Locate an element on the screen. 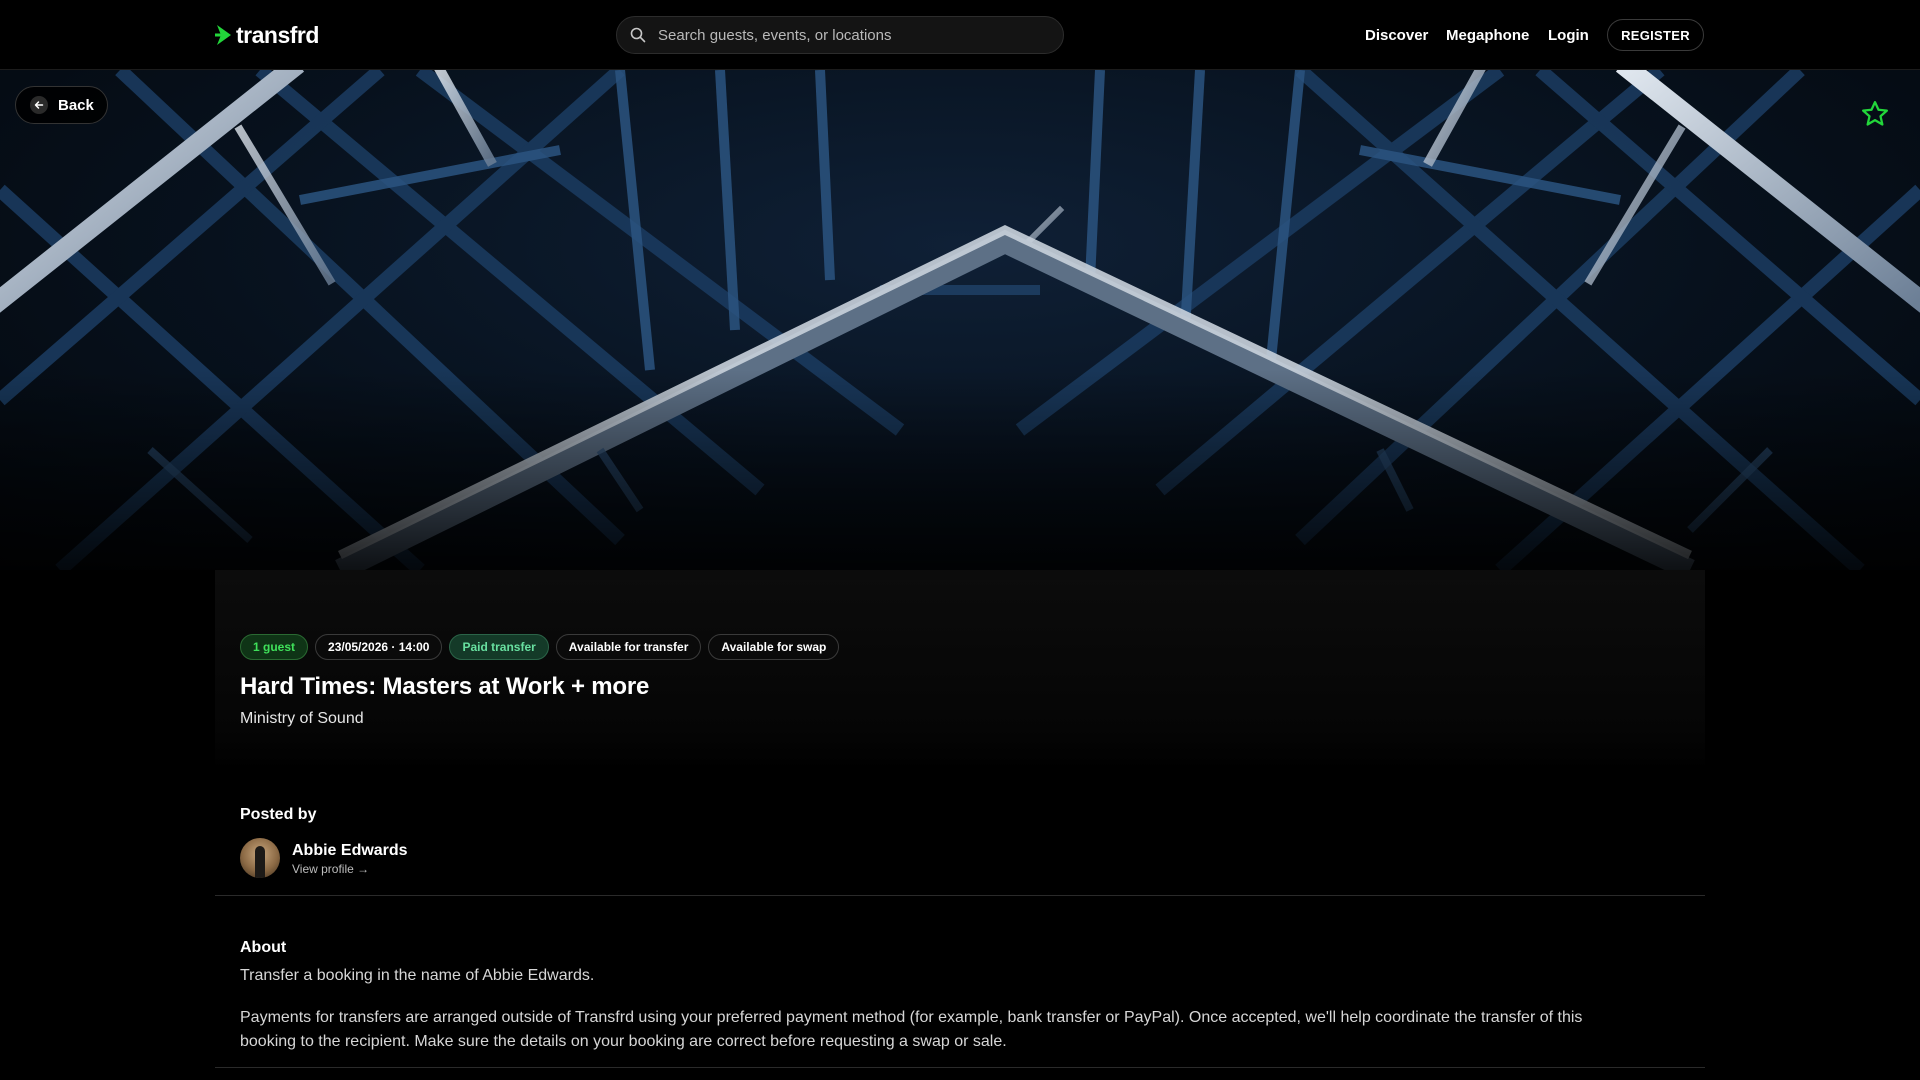  search-input is located at coordinates (848, 35).